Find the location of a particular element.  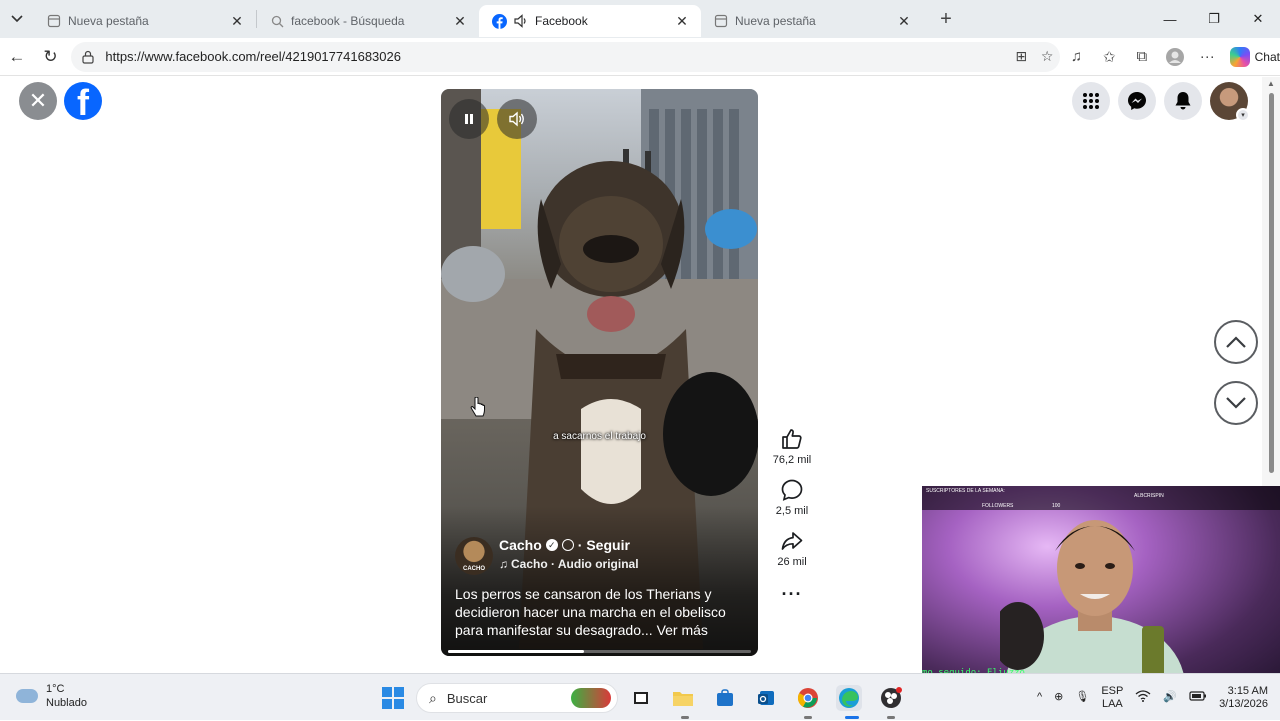

profile-icon is located at coordinates (1174, 56).